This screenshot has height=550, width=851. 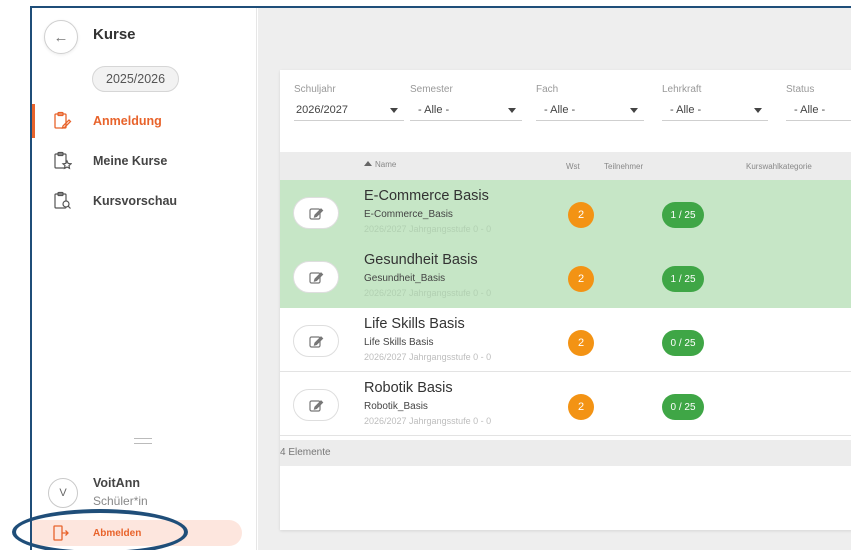 I want to click on filter-semester-select: - Alle -, so click(x=466, y=110).